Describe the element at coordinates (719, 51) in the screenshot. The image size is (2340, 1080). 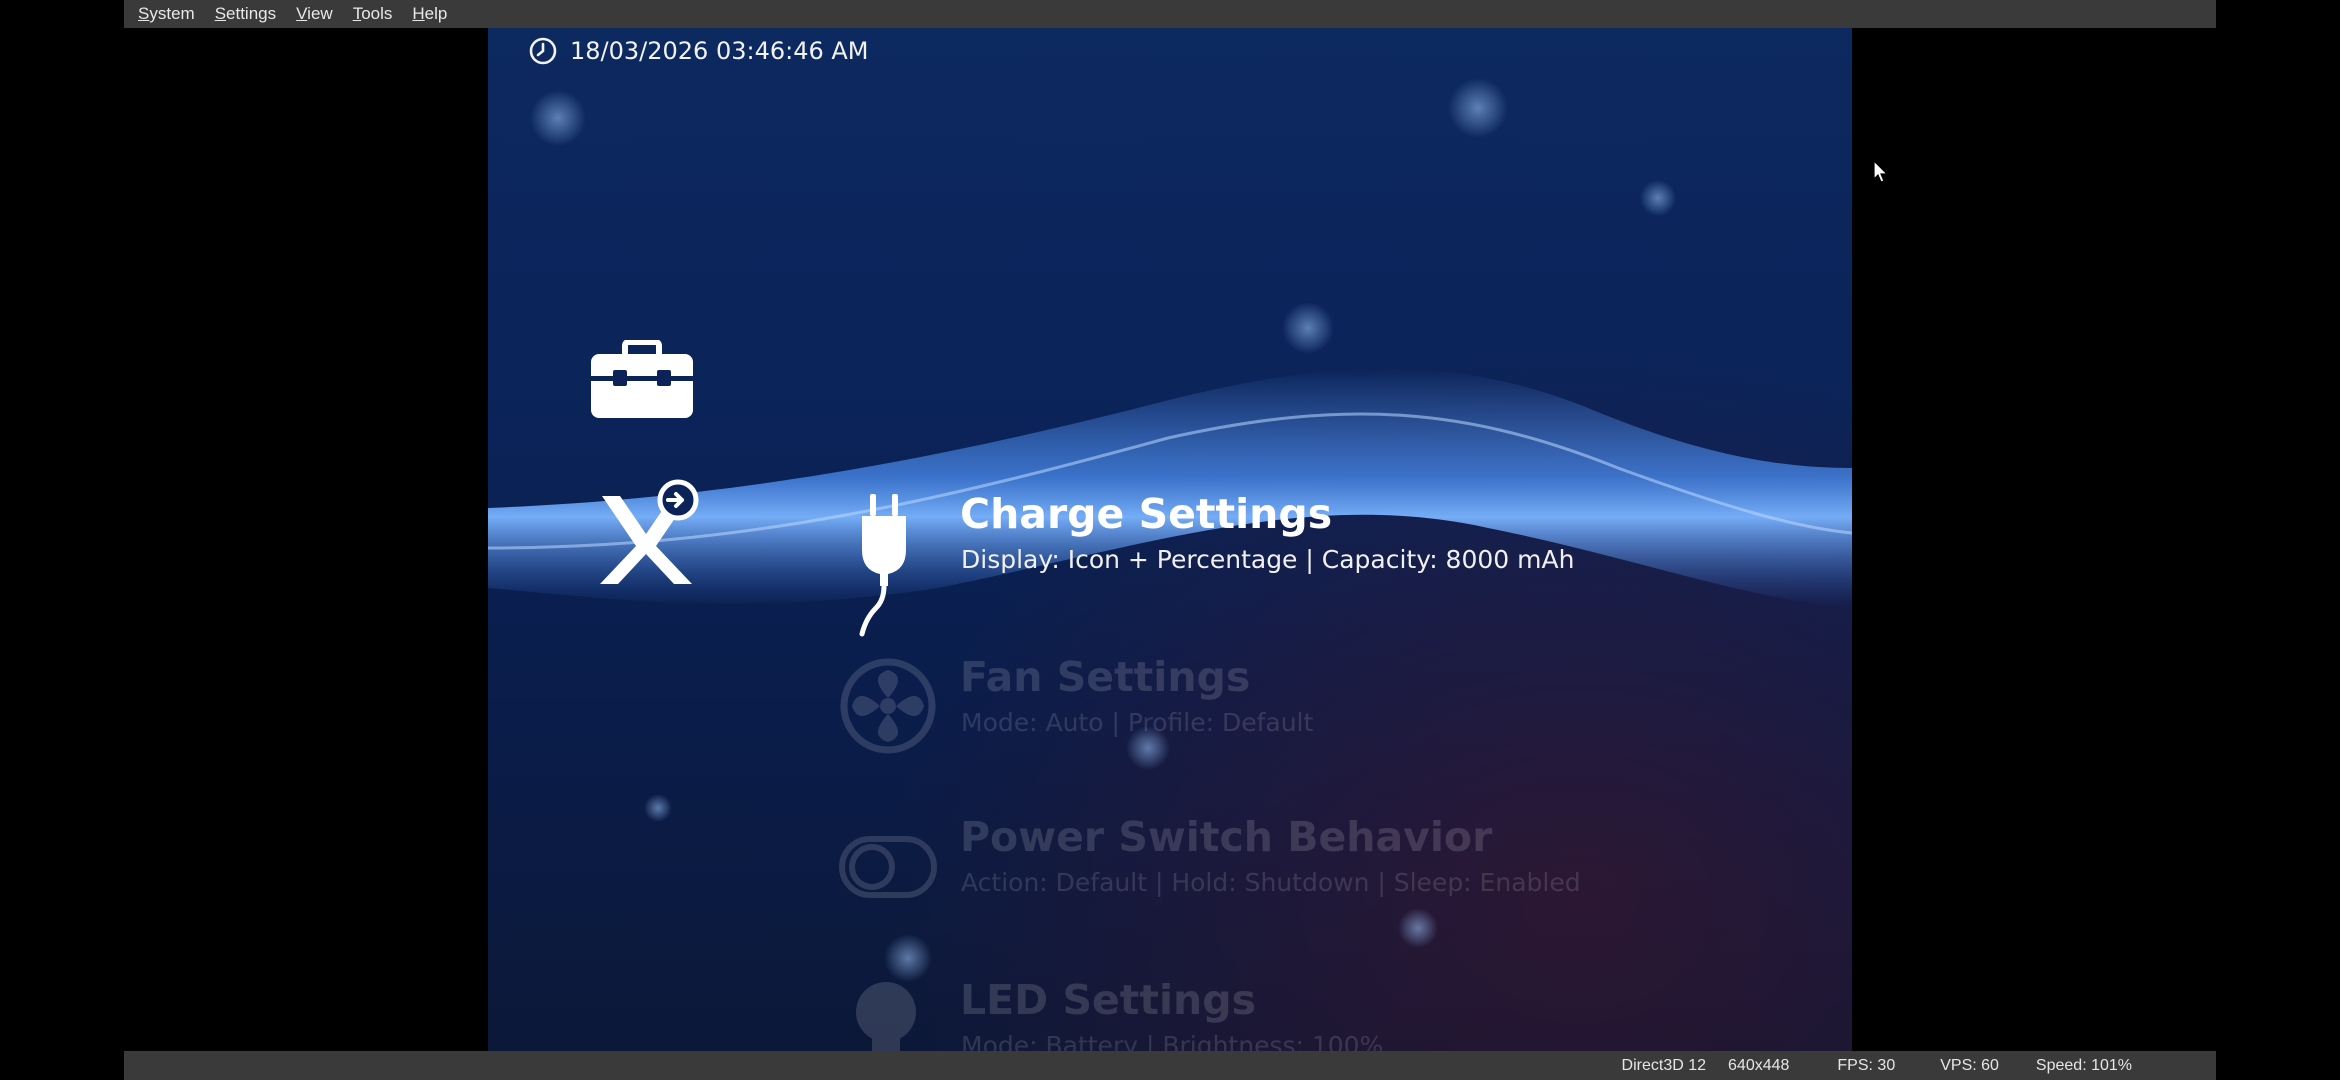
I see `datetime-text: 18/03/2026 03:46:46 AM` at that location.